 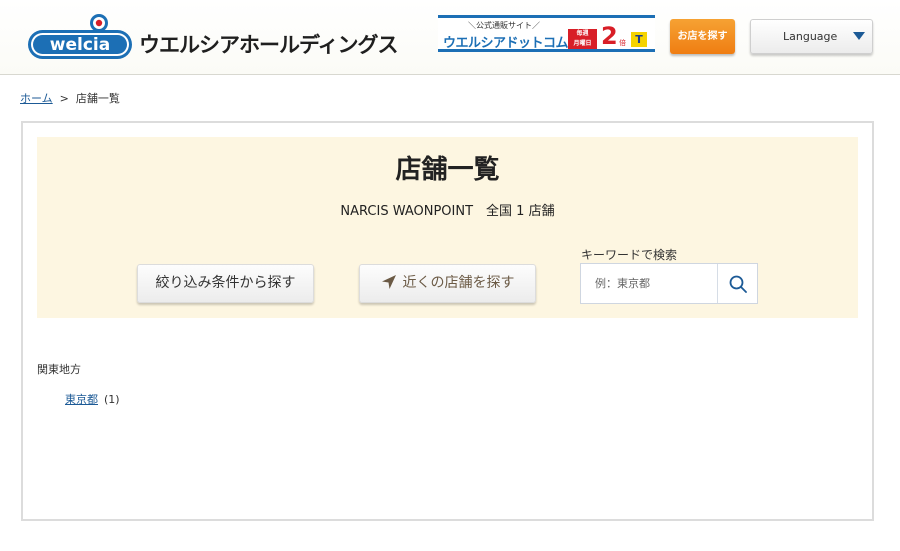 I want to click on t-point-icon: T, so click(x=639, y=39).